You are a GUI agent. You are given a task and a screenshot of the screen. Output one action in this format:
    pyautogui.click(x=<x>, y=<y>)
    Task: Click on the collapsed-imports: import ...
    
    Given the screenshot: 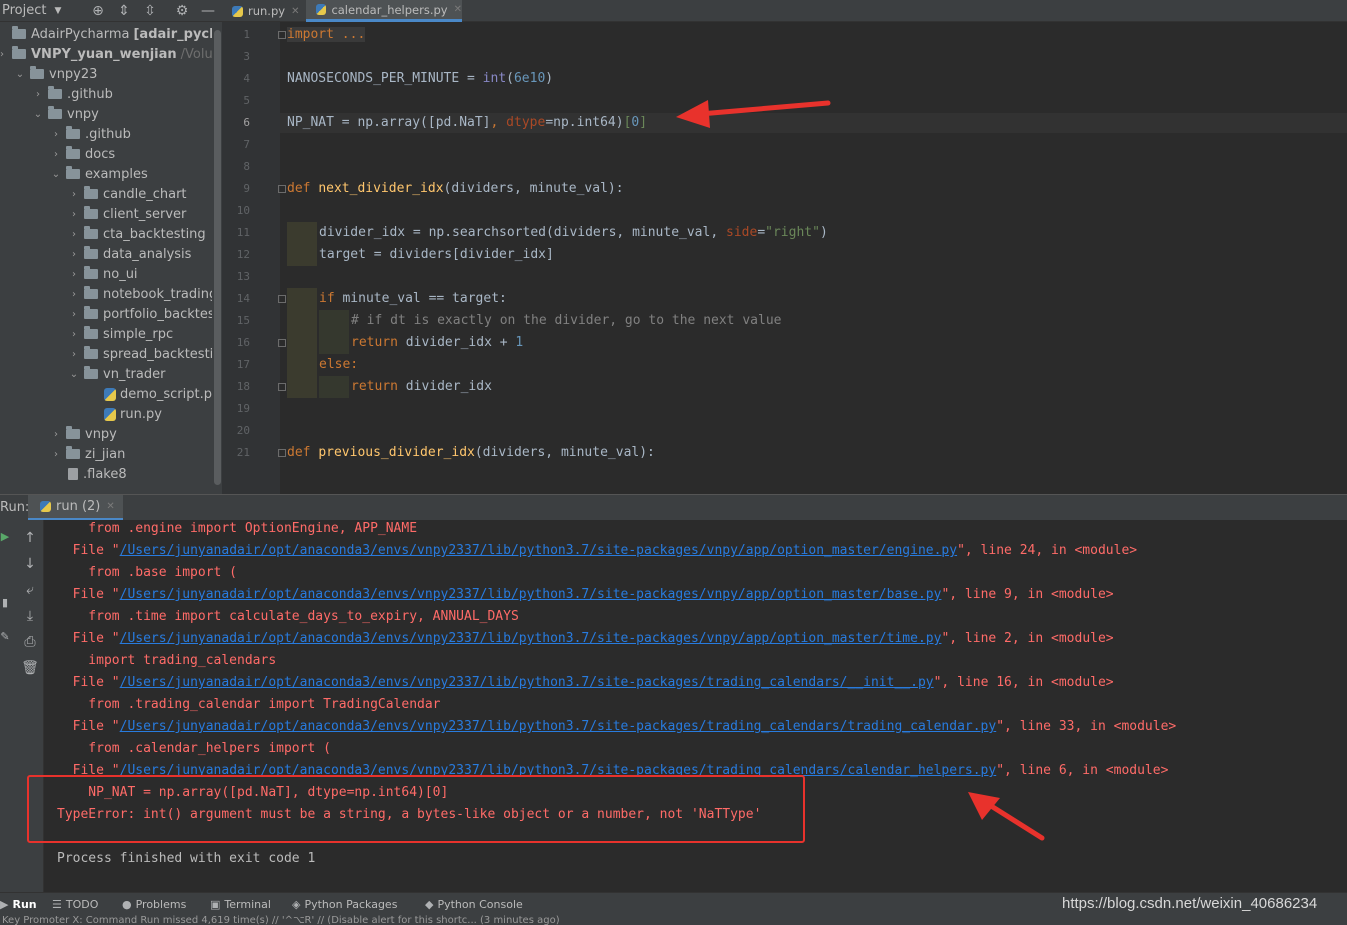 What is the action you would take?
    pyautogui.click(x=326, y=34)
    